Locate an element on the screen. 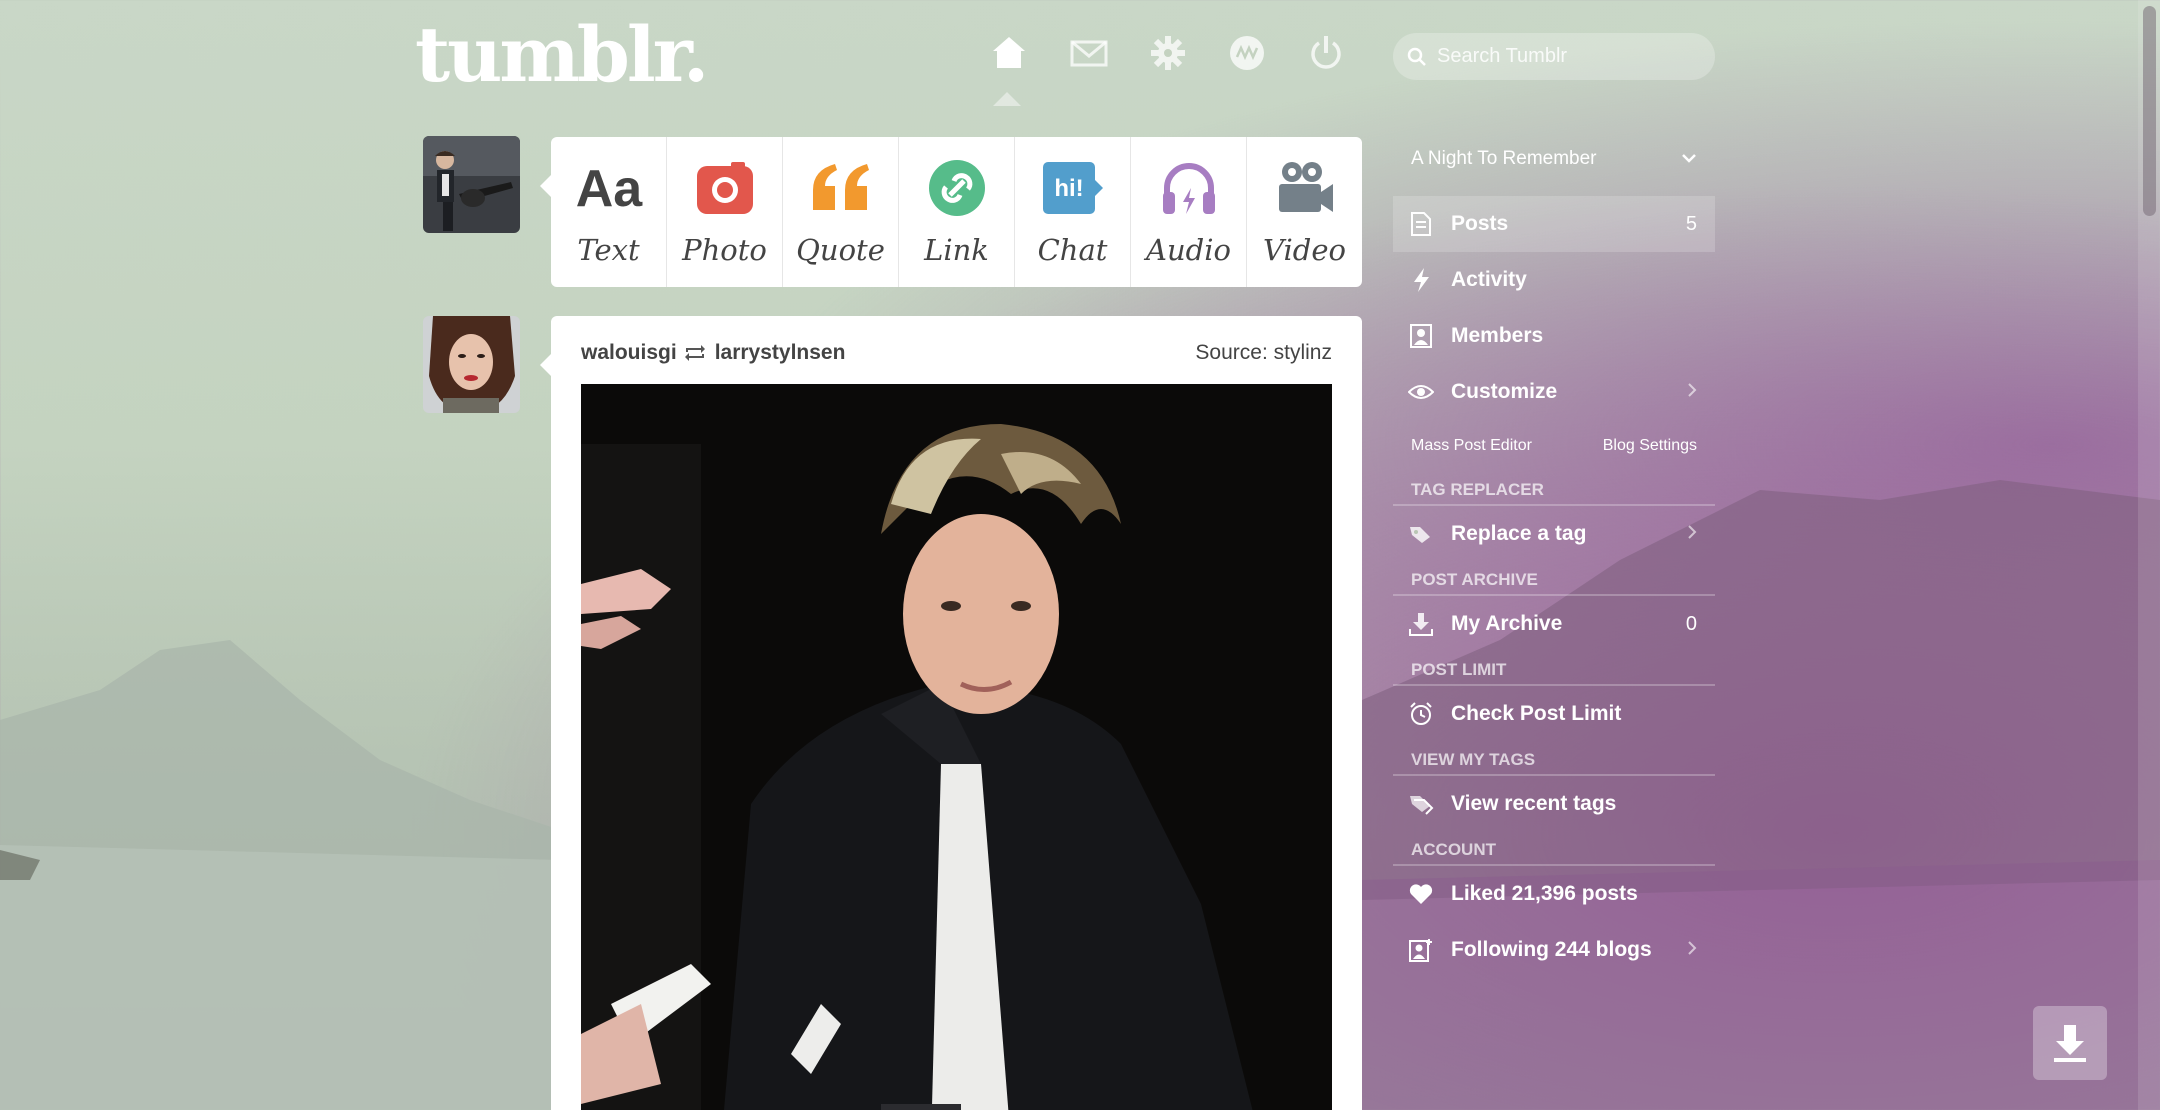  search-bar is located at coordinates (1554, 56).